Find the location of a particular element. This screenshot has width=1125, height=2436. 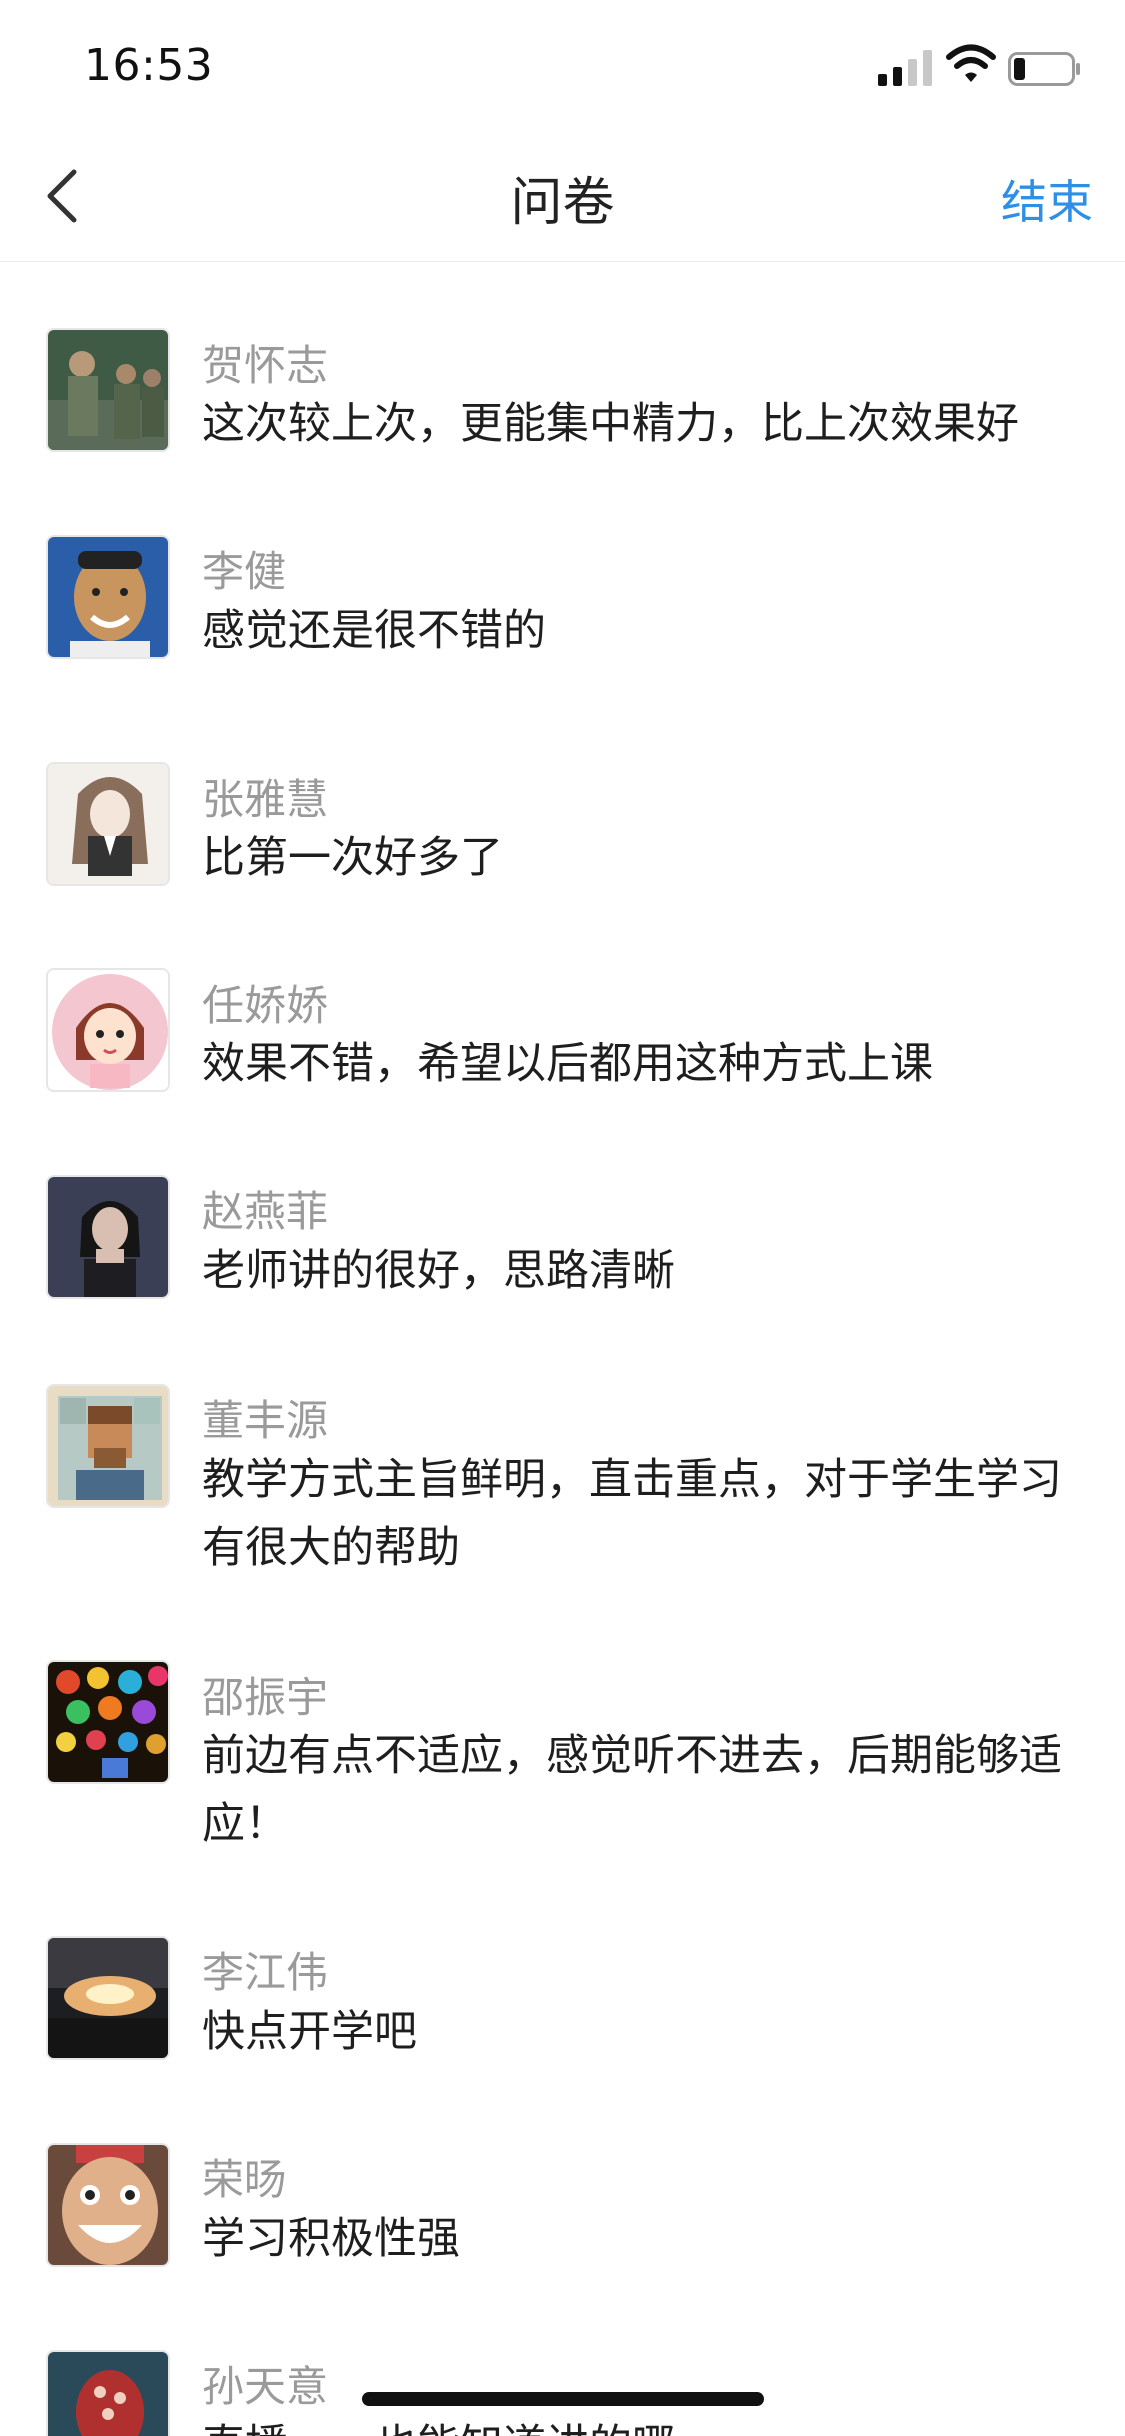

respondent-name: 赵燕菲 is located at coordinates (265, 1211).